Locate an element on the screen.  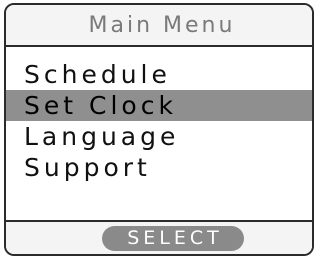
menu-title: Main Menu is located at coordinates (162, 25).